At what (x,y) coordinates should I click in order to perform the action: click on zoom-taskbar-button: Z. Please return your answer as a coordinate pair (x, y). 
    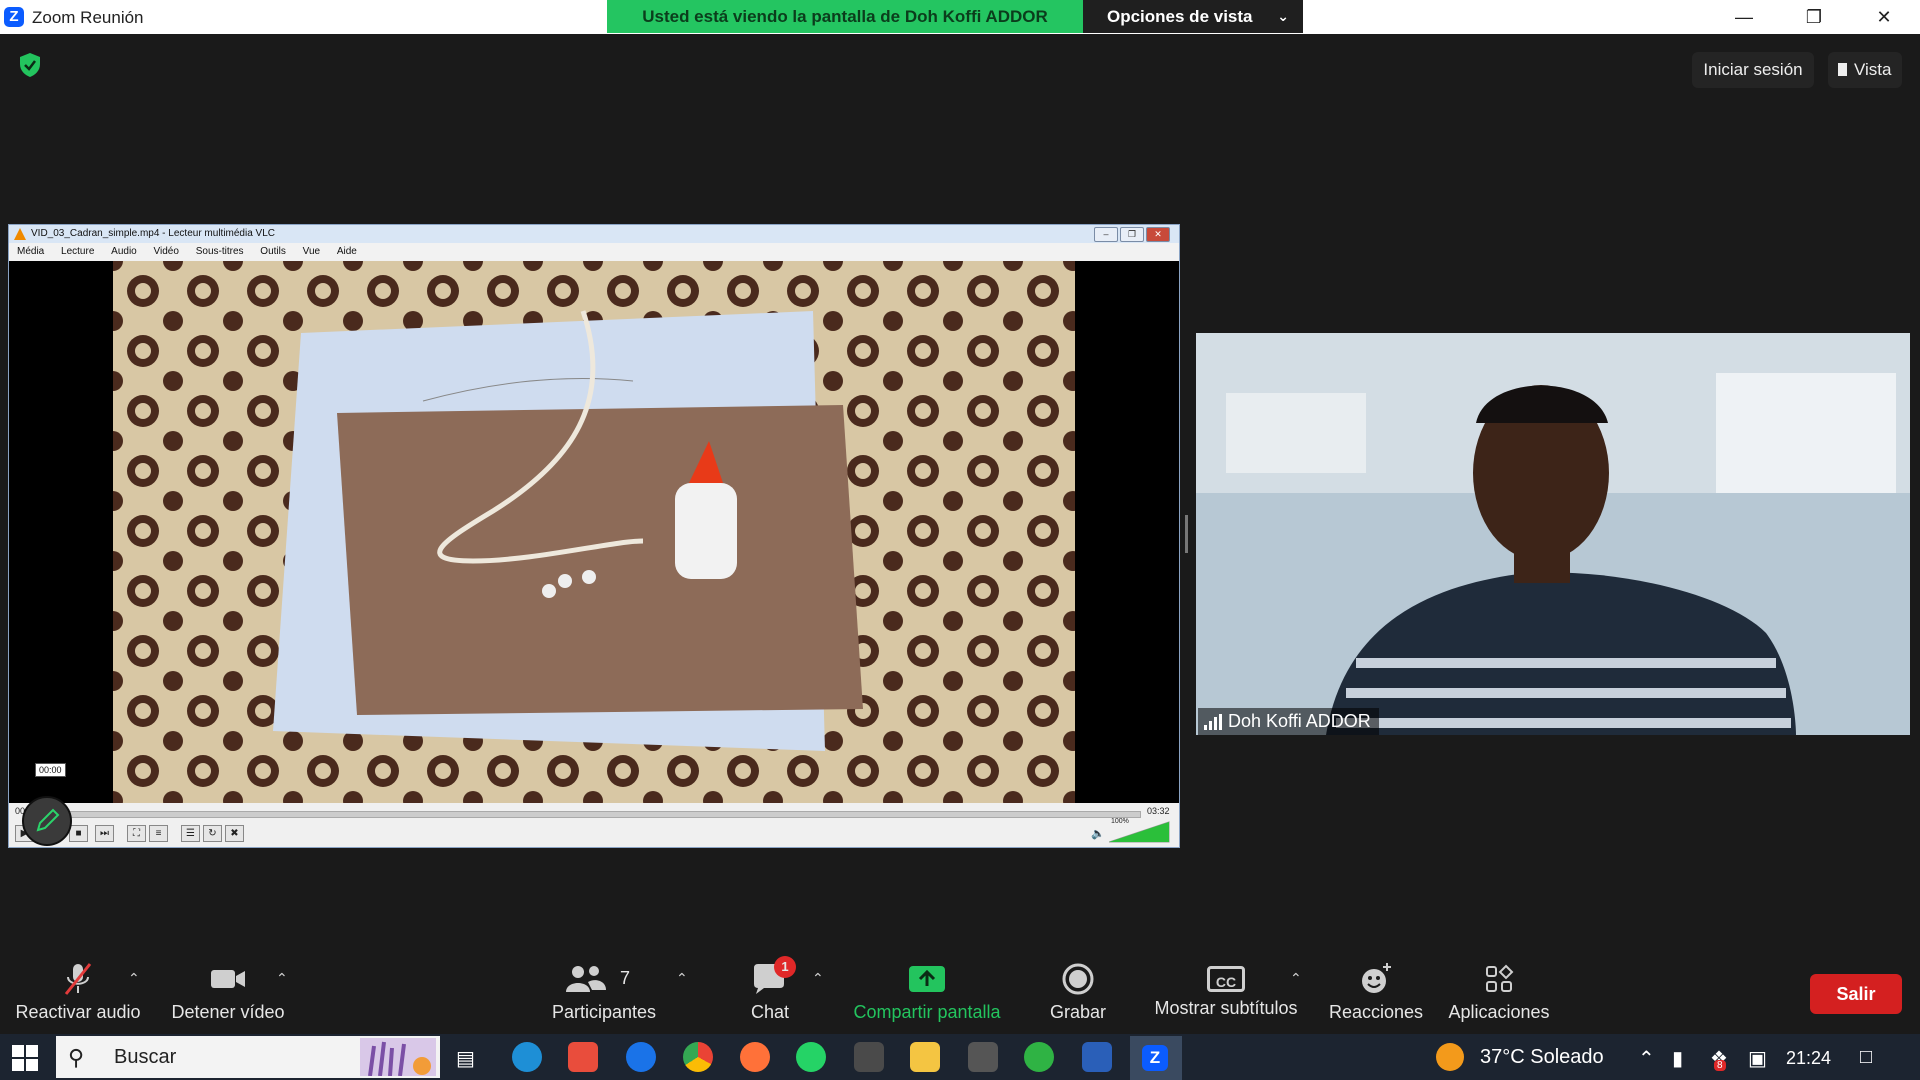
    Looking at the image, I should click on (1156, 1058).